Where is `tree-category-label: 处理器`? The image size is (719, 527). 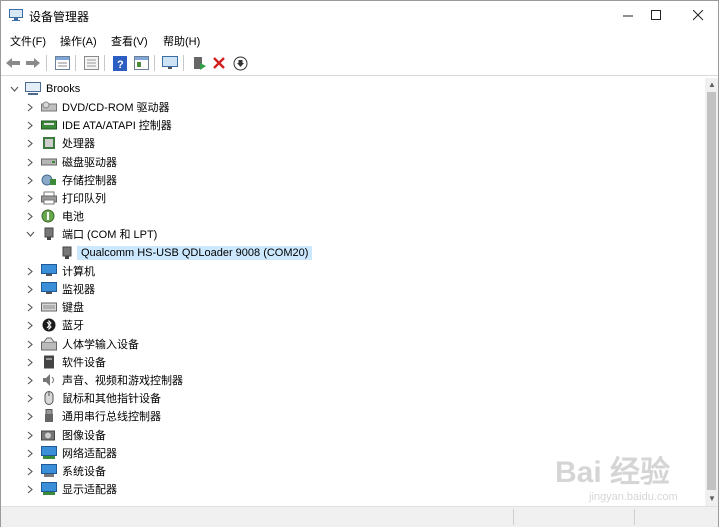
tree-category-label: 处理器 is located at coordinates (78, 144).